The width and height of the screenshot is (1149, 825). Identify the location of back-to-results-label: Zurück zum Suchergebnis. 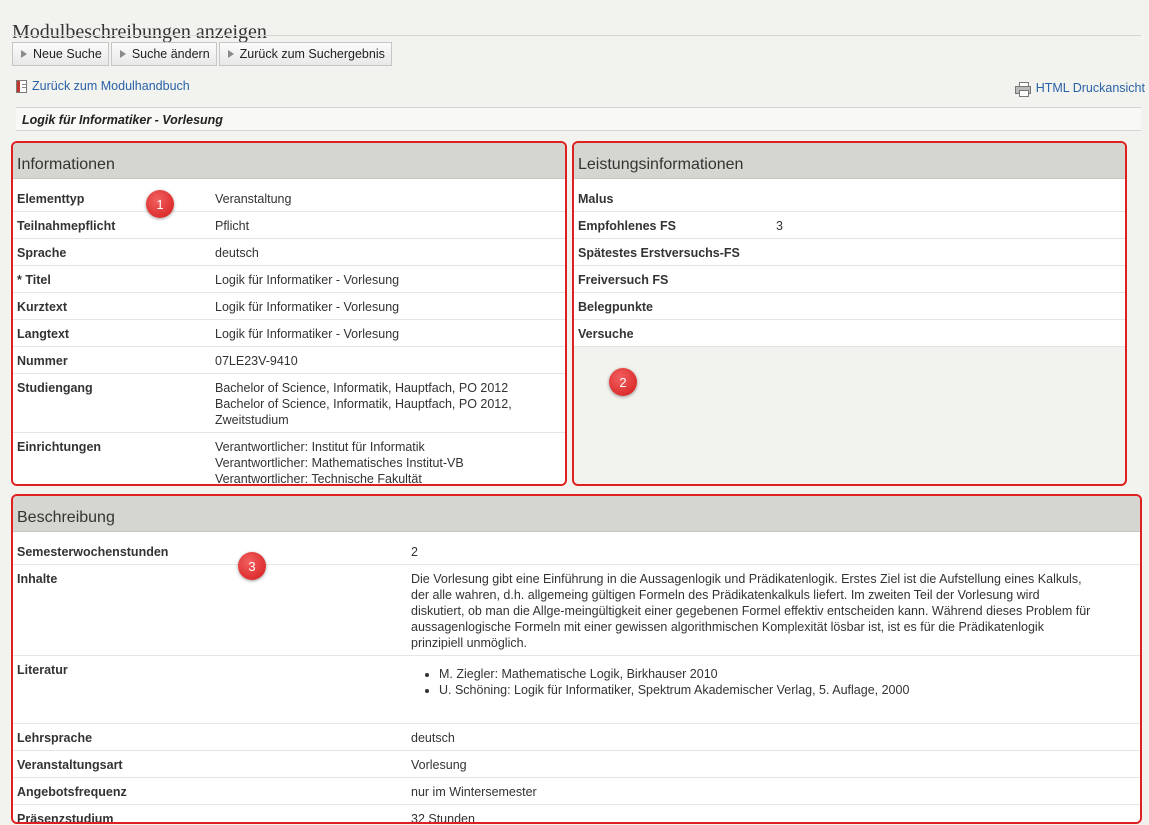
(312, 54).